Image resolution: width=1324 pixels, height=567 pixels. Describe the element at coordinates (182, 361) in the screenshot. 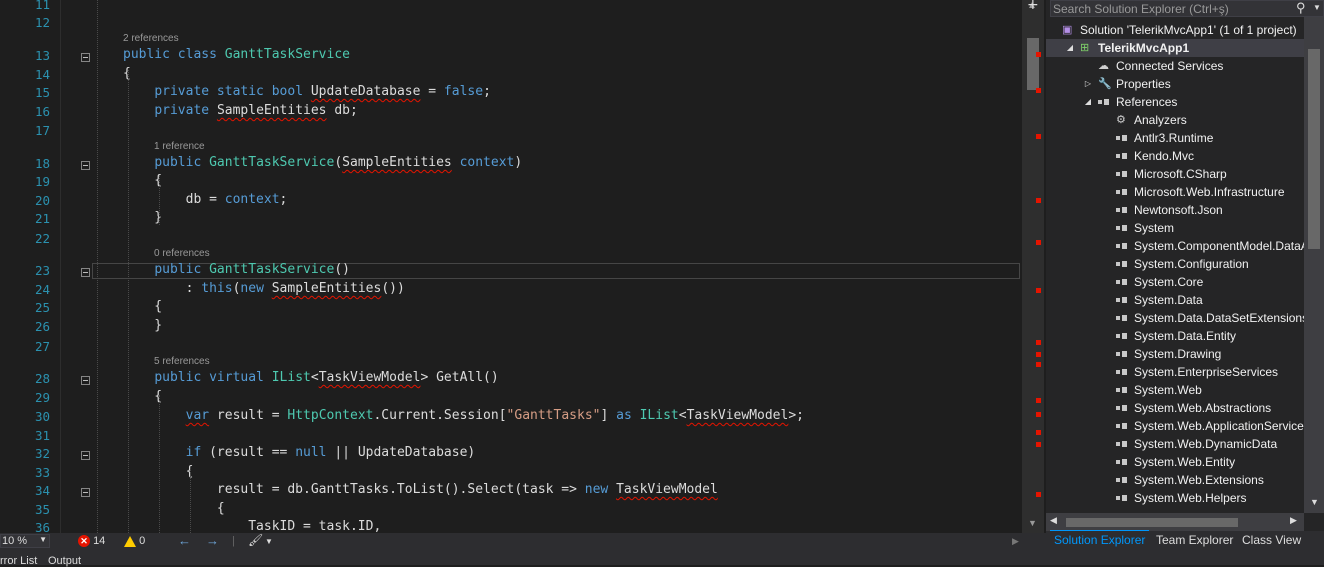

I see `codelens-references: 5 references` at that location.